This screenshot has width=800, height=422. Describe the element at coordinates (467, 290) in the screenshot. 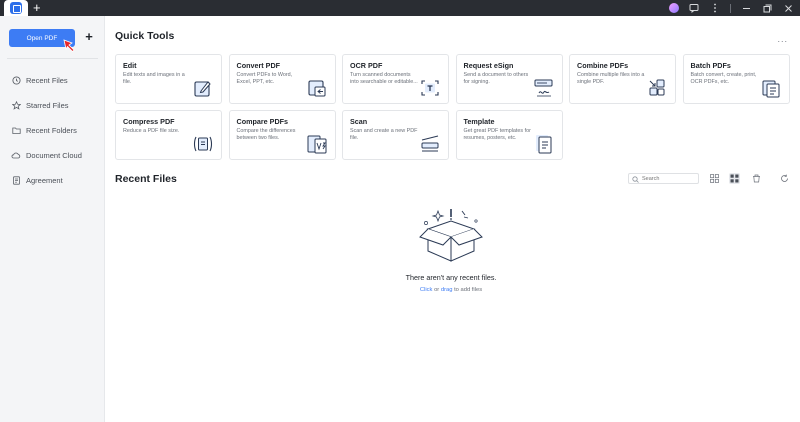

I see `empty-hint-rest: to add files` at that location.